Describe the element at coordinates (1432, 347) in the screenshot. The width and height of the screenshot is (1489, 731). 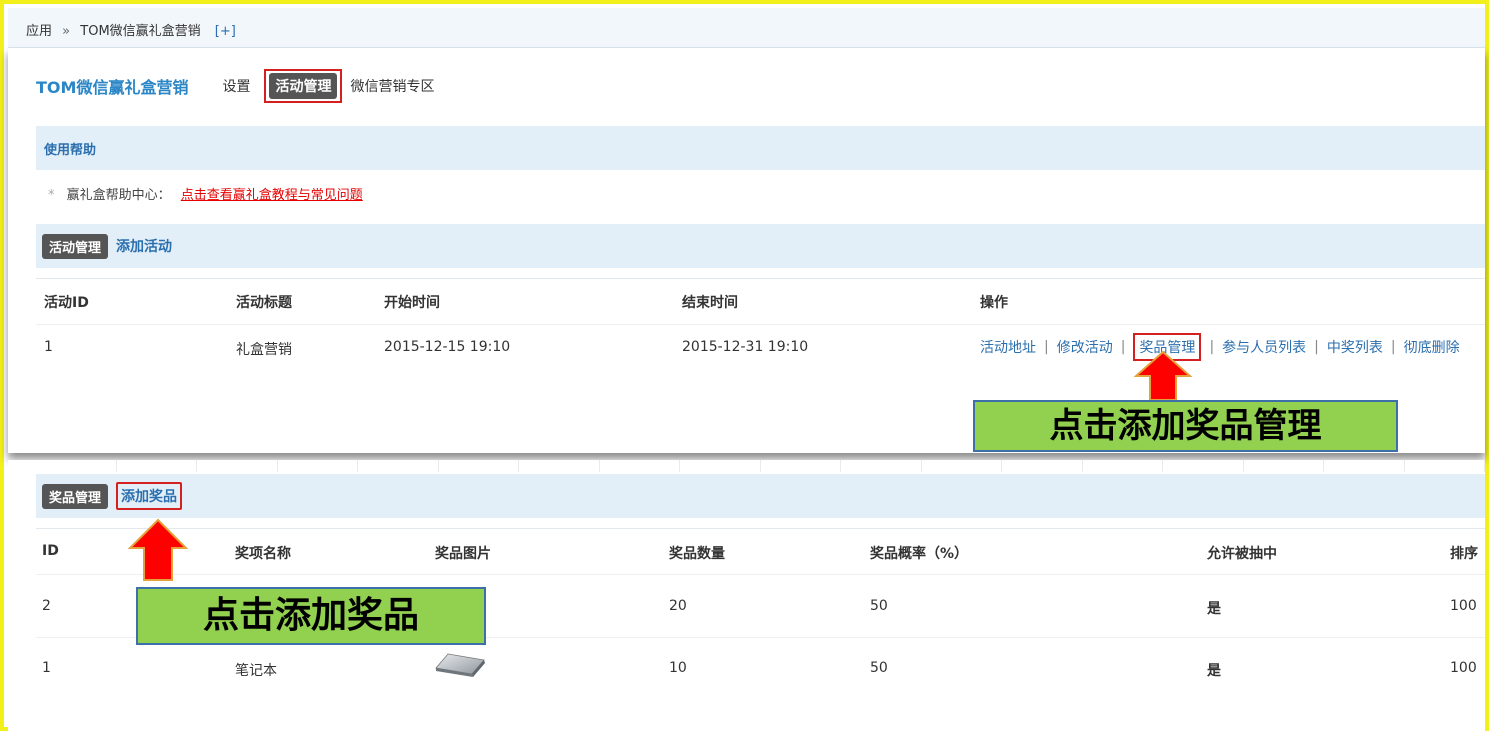
I see `delete-activity-link: 彻底删除` at that location.